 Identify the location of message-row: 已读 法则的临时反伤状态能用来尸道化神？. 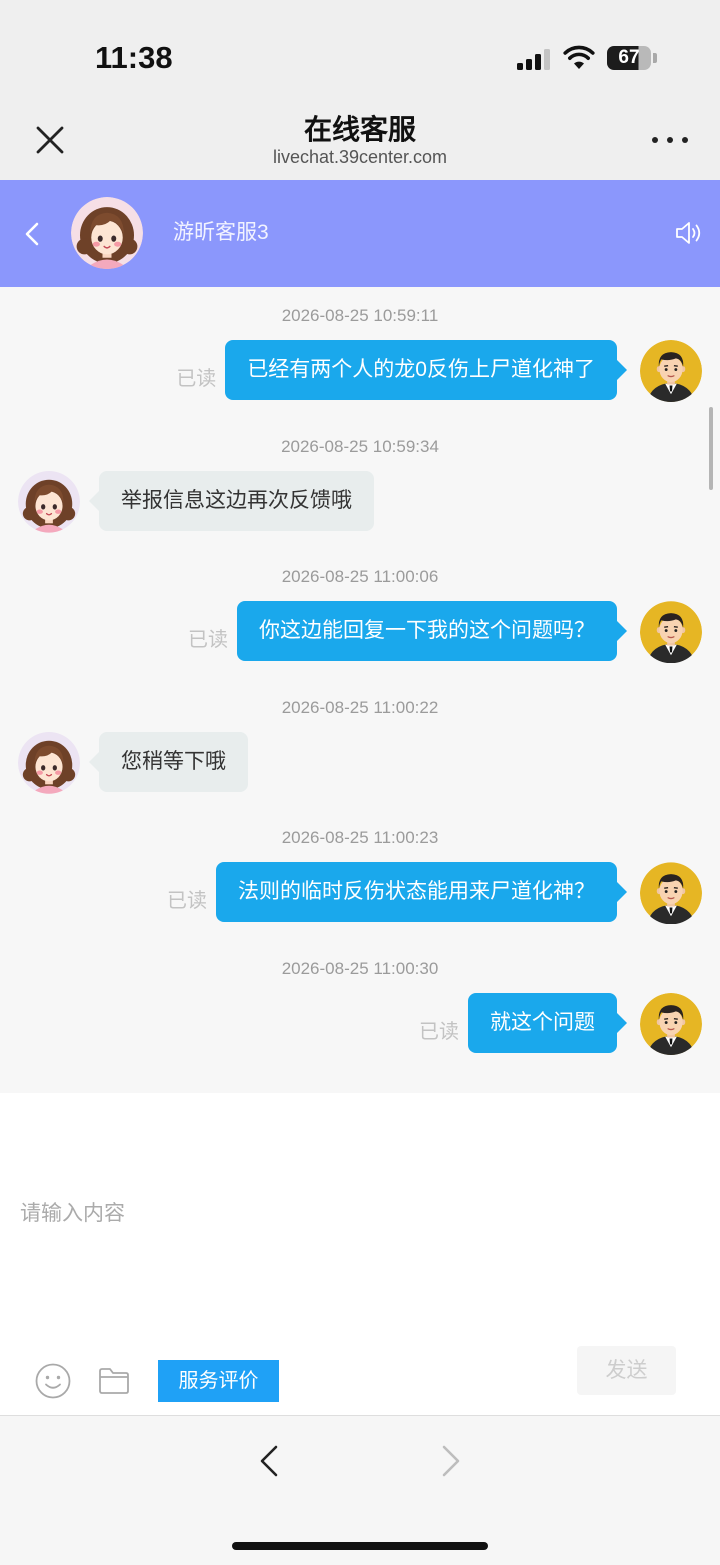
(360, 893).